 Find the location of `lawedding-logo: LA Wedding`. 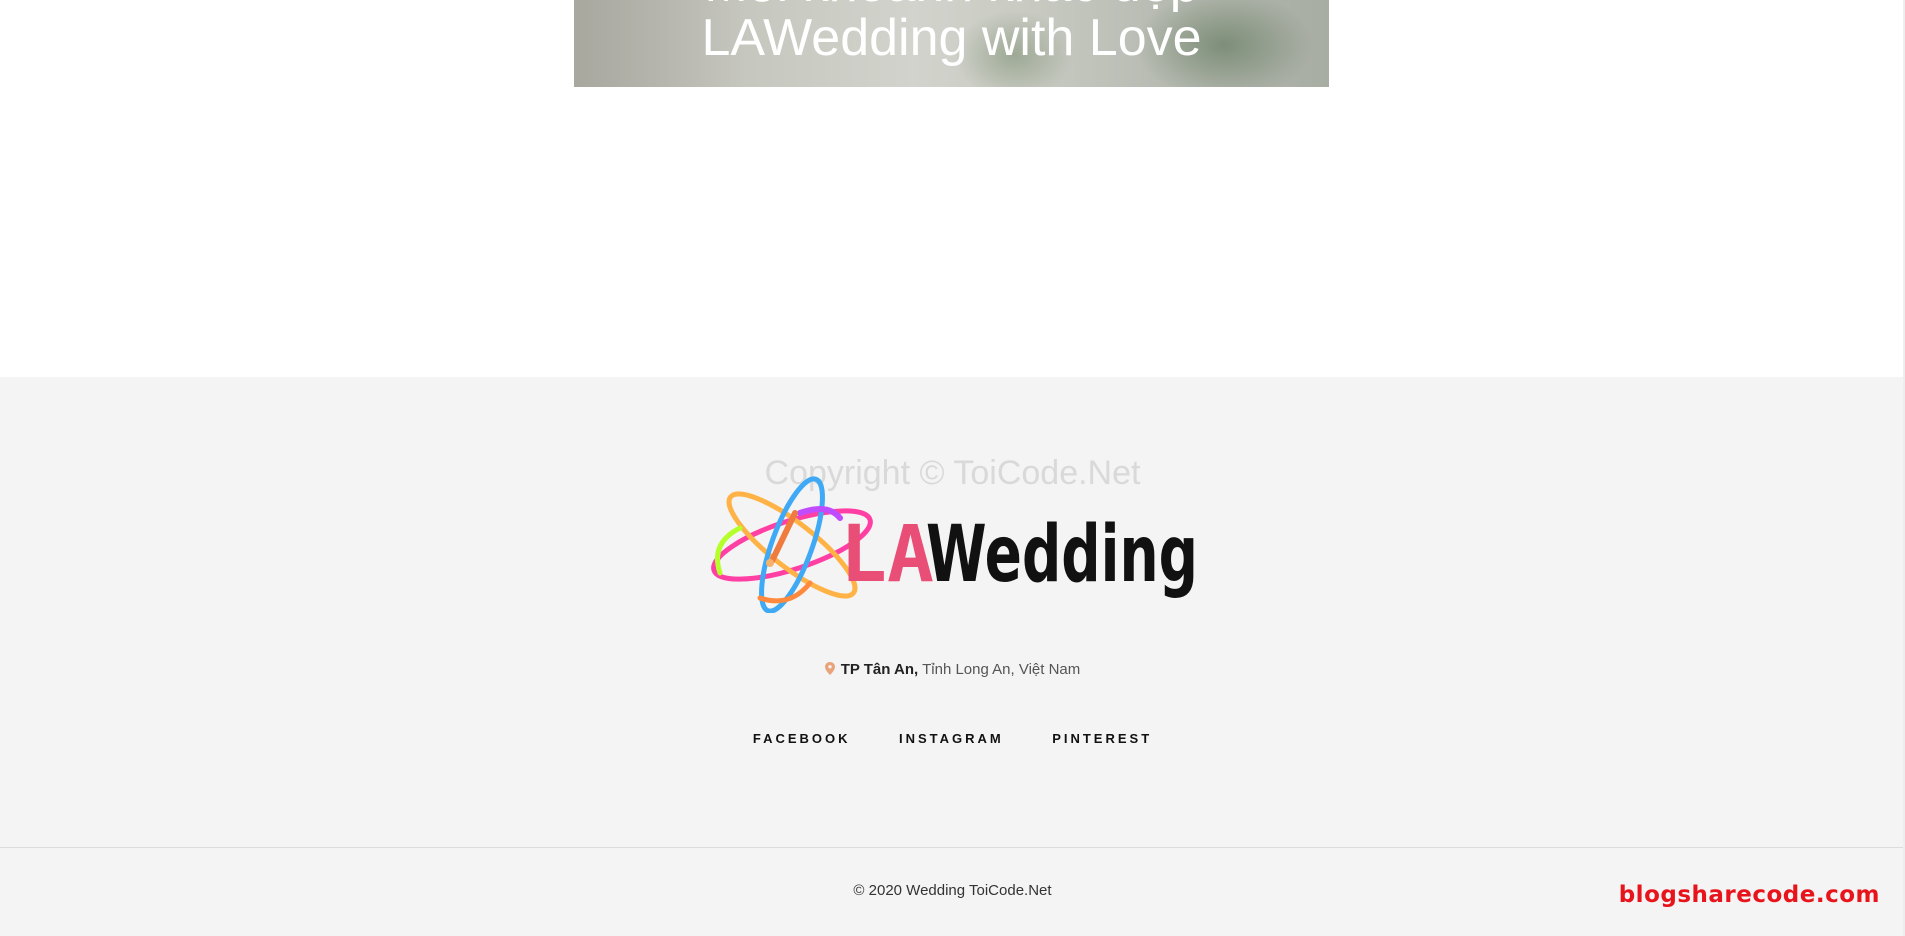

lawedding-logo: LA Wedding is located at coordinates (952, 543).